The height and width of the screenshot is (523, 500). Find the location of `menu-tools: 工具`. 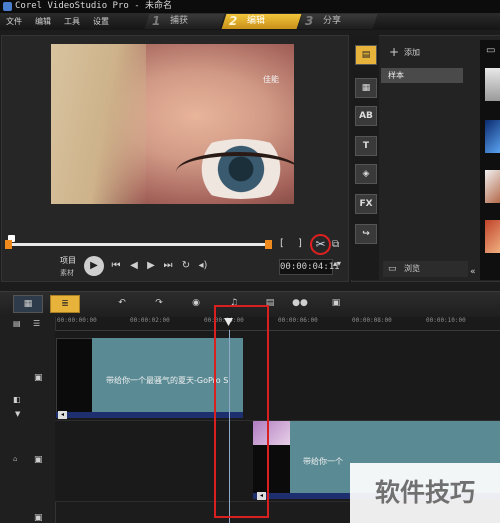

menu-tools: 工具 is located at coordinates (72, 21).